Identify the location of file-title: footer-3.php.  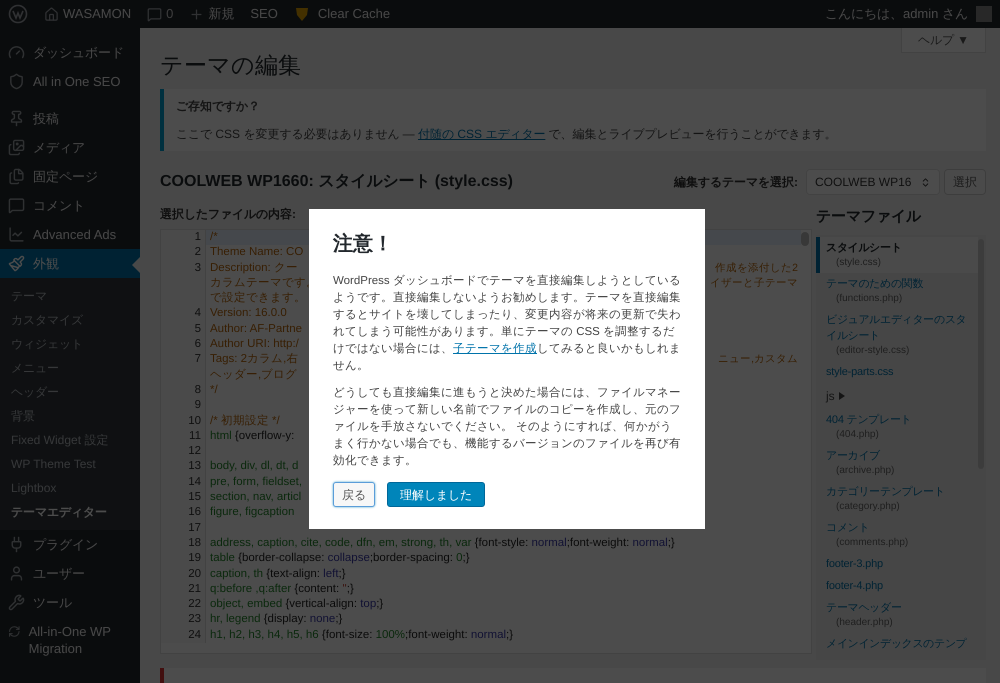
(855, 564).